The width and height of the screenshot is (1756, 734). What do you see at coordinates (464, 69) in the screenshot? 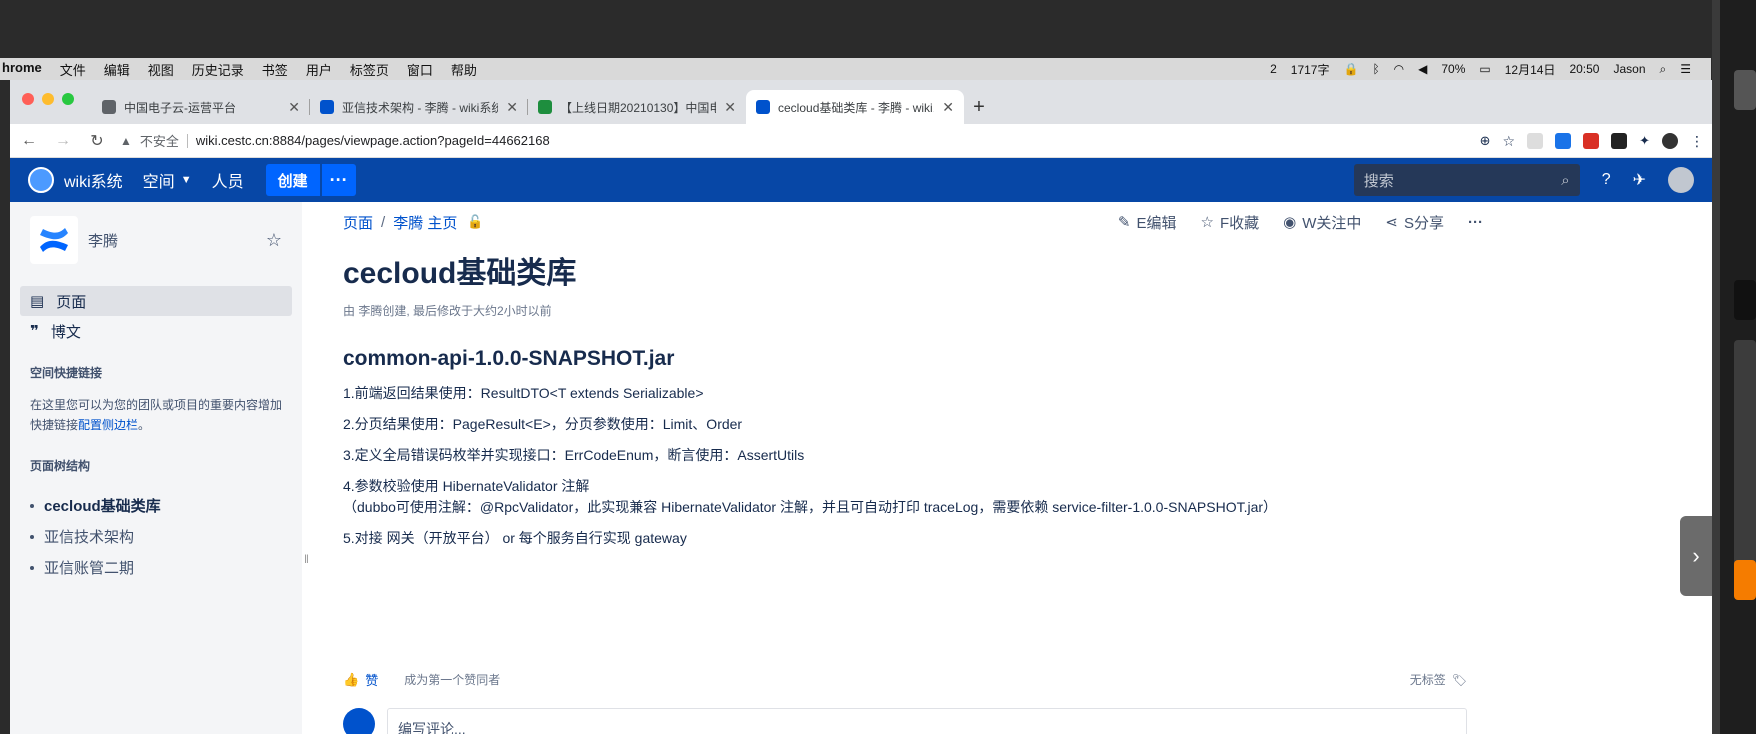
I see `menu-help: 帮助` at bounding box center [464, 69].